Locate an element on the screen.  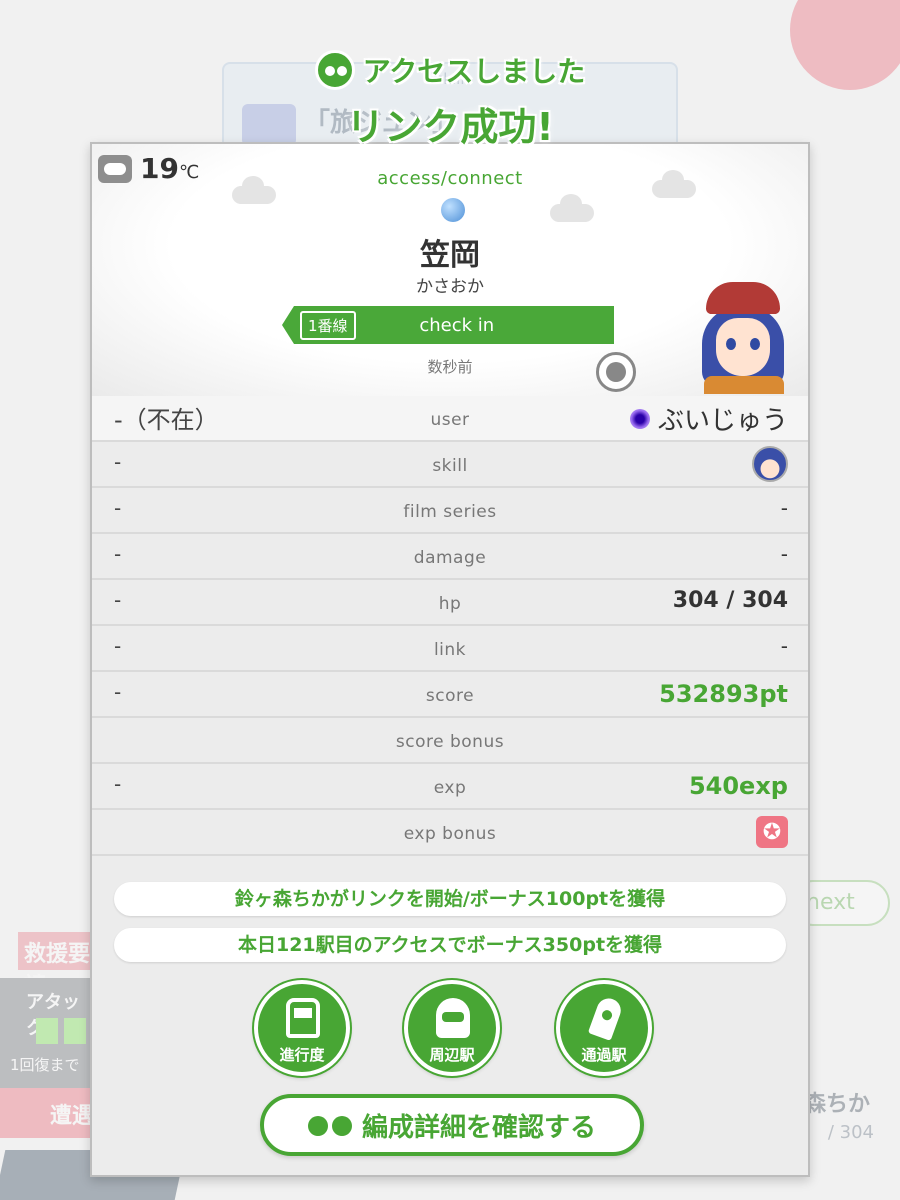
bg-rescue-label: 救援要請 is located at coordinates (58, 965).